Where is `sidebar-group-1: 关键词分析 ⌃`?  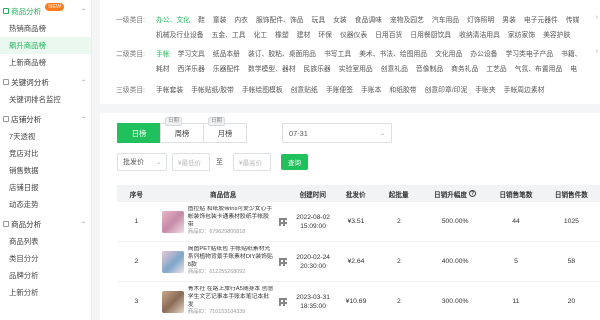
sidebar-group-1: 关键词分析 ⌃ is located at coordinates (45, 82).